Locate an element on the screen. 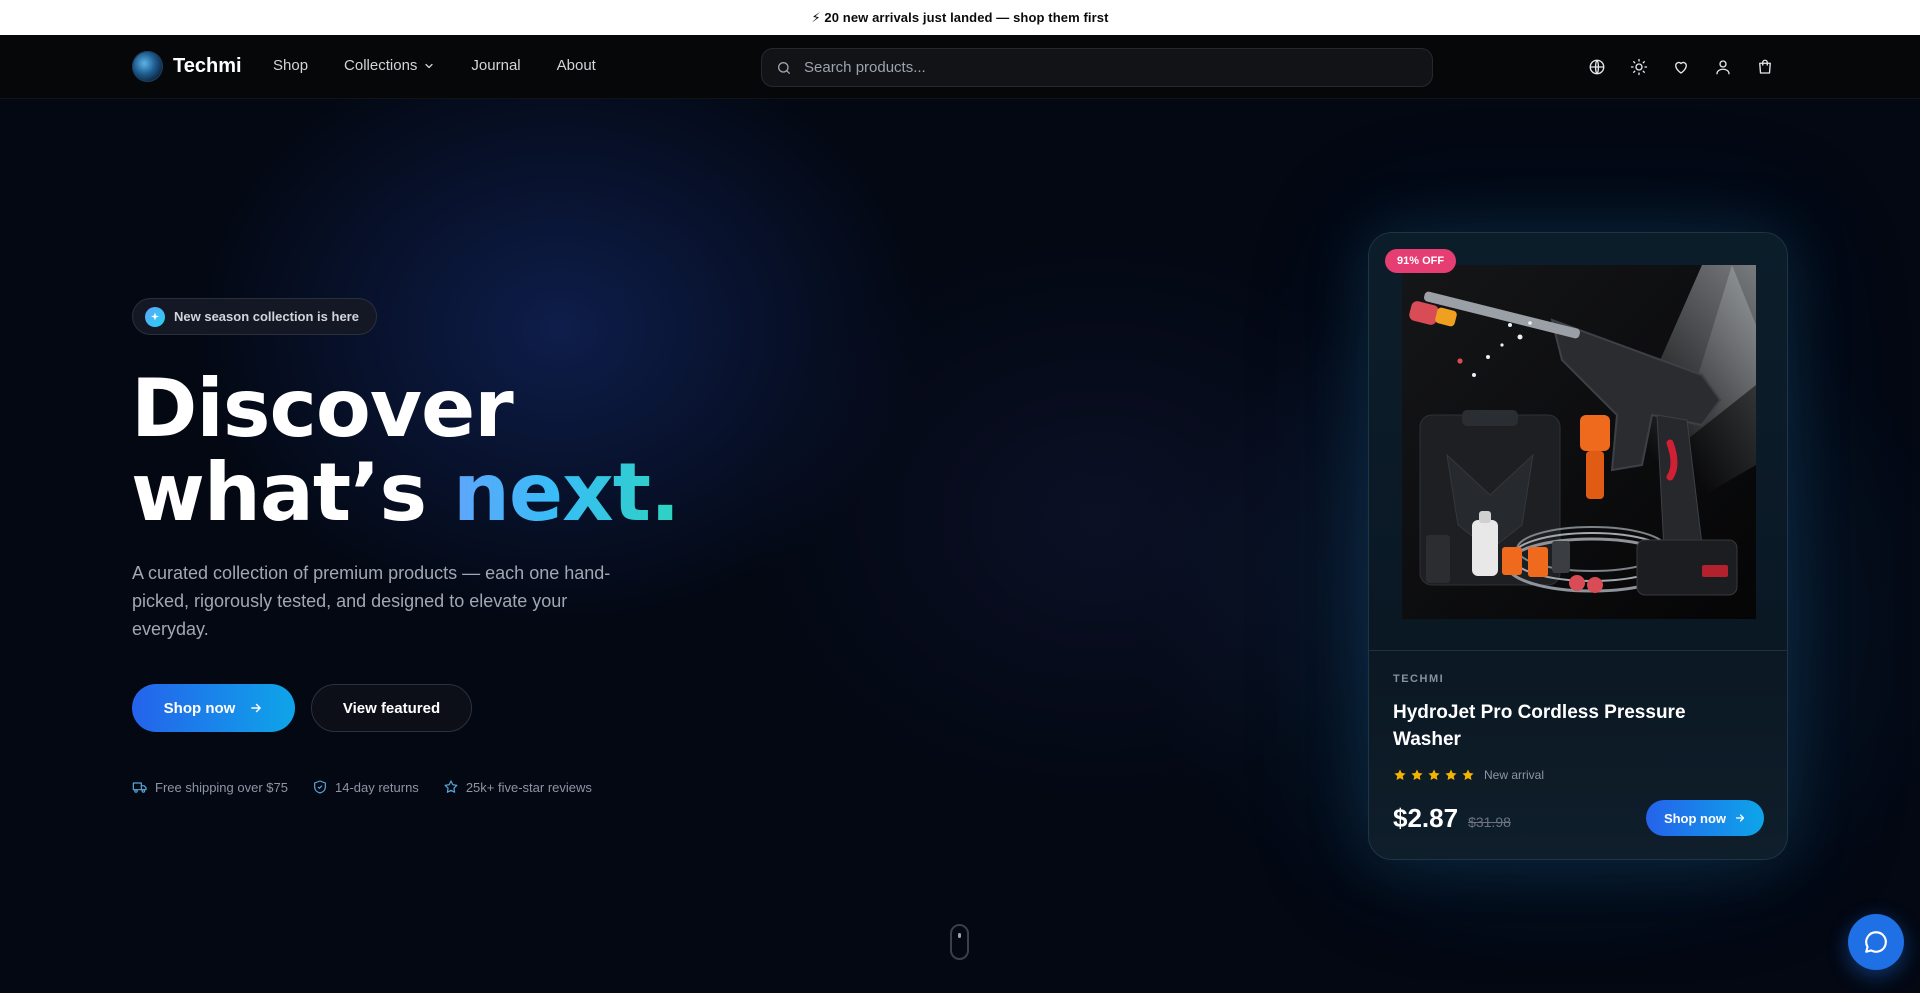 This screenshot has height=993, width=1920. truck-icon is located at coordinates (139, 787).